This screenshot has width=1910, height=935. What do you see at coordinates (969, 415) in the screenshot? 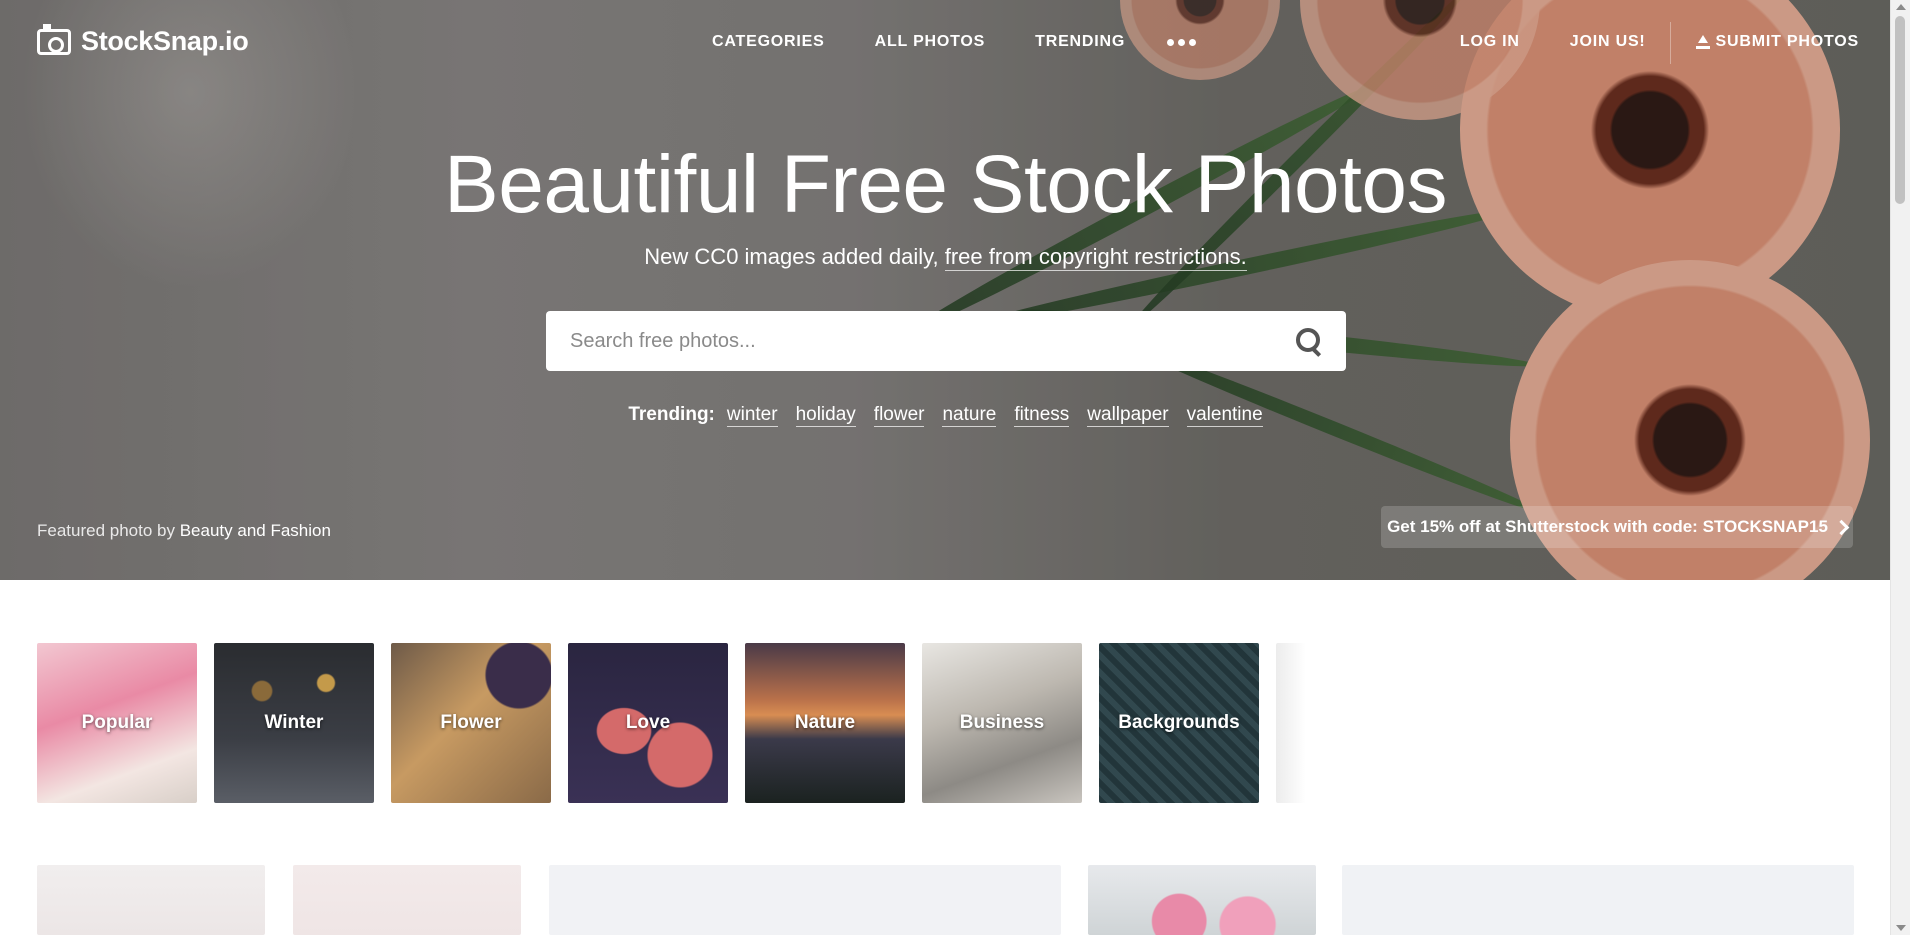
I see `trending-tag: nature` at bounding box center [969, 415].